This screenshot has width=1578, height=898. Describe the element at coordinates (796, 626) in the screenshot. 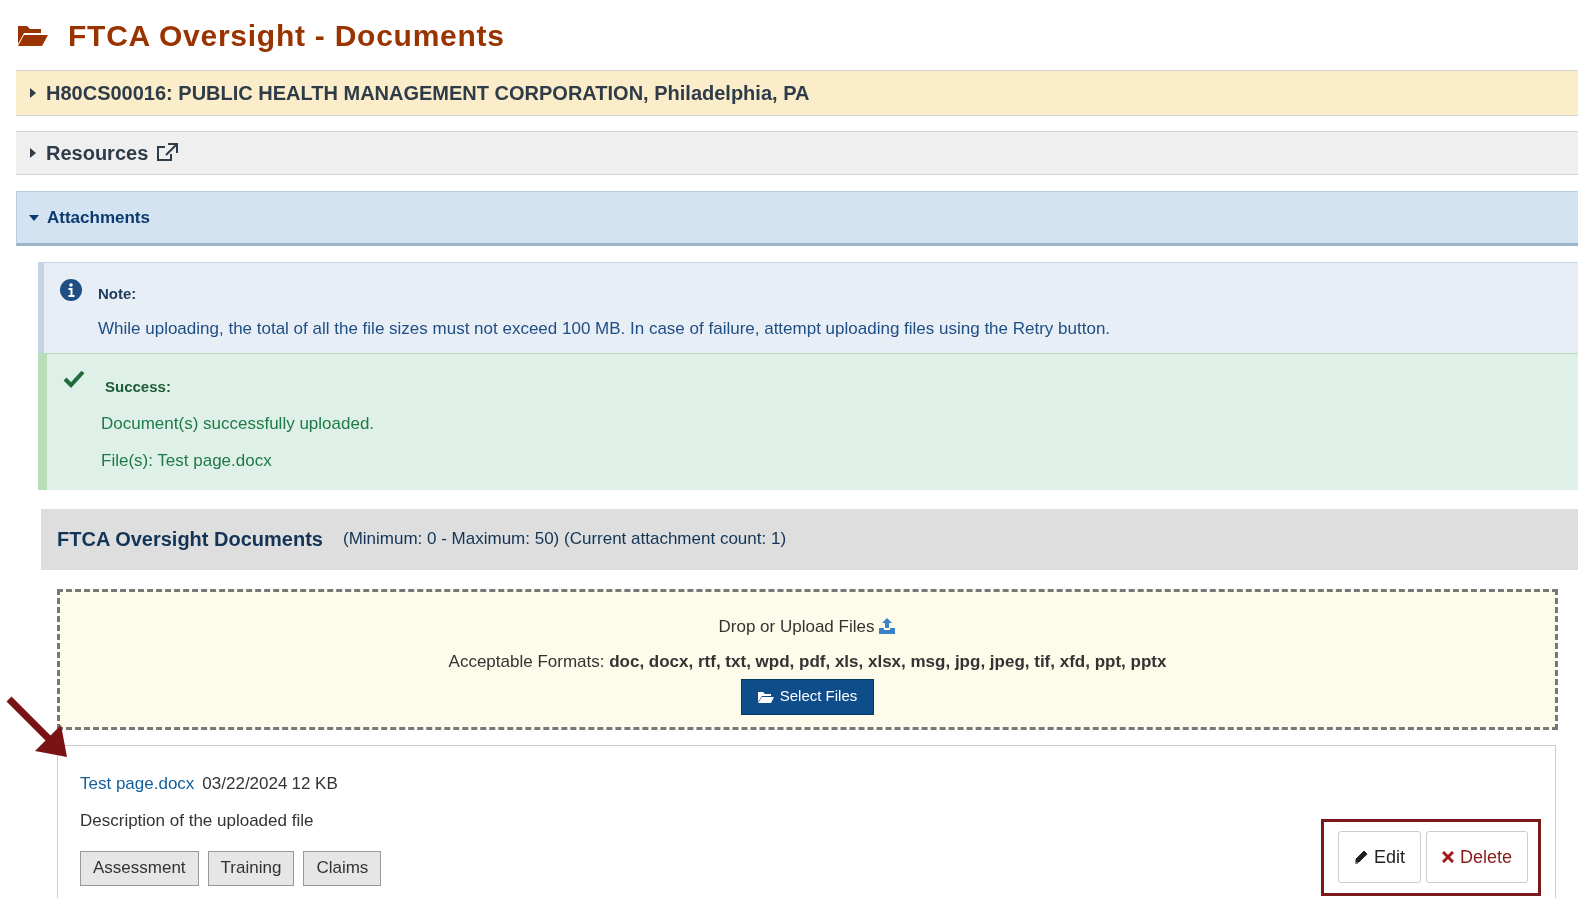

I see `drop-prompt: Drop or Upload Files` at that location.